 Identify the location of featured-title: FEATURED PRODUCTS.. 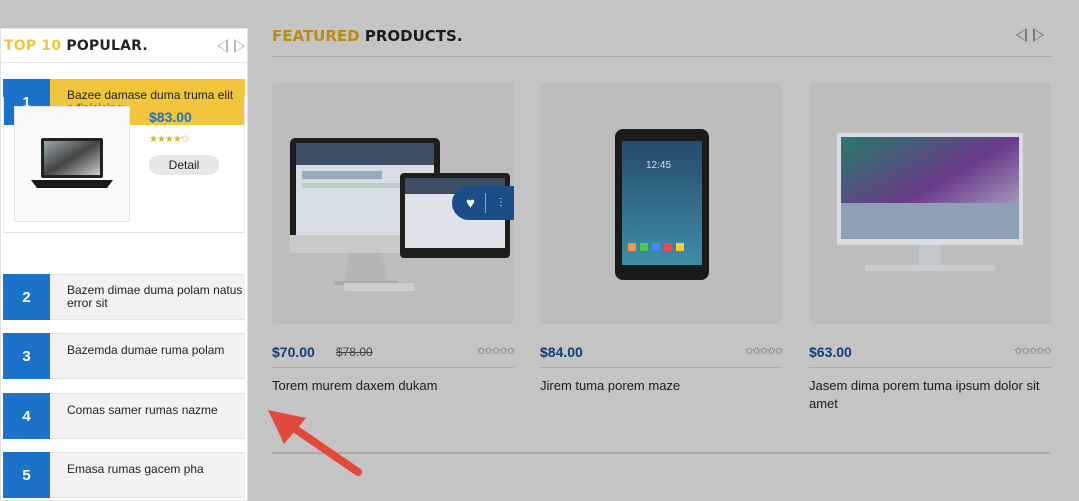
(367, 36).